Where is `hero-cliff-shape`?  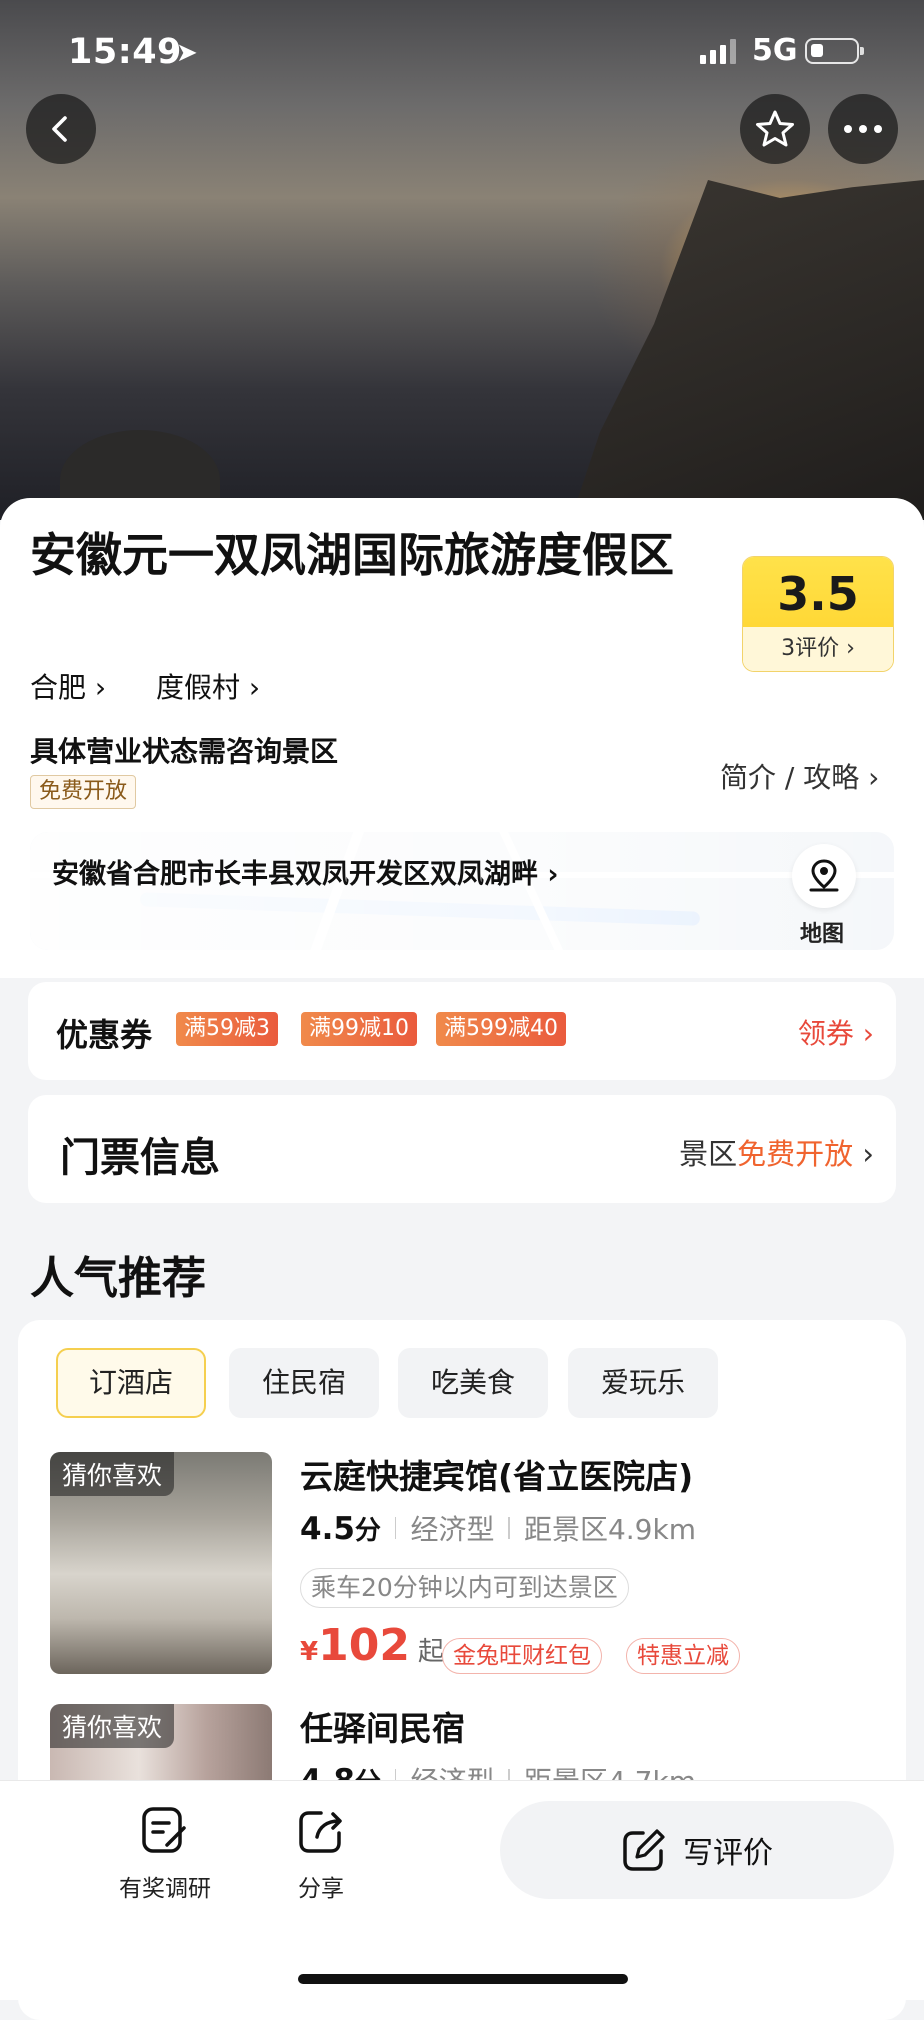 hero-cliff-shape is located at coordinates (744, 350).